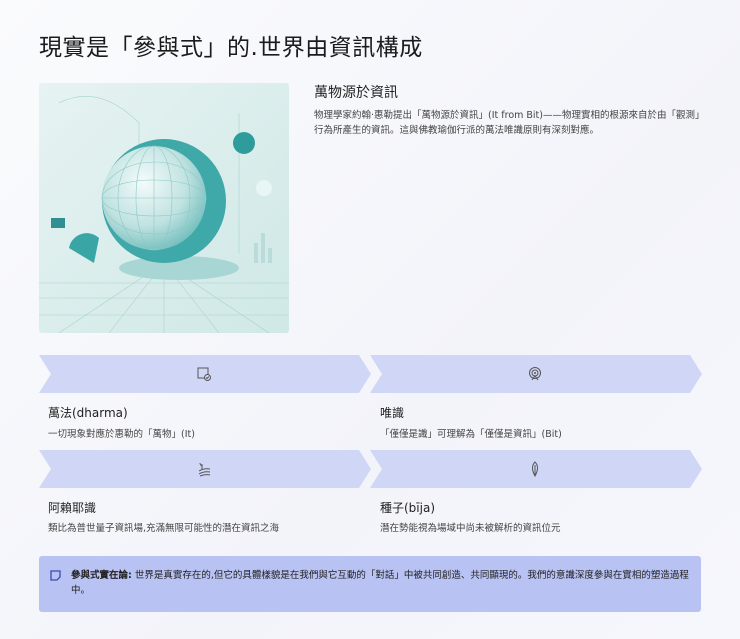  Describe the element at coordinates (392, 413) in the screenshot. I see `card-label: 唯識` at that location.